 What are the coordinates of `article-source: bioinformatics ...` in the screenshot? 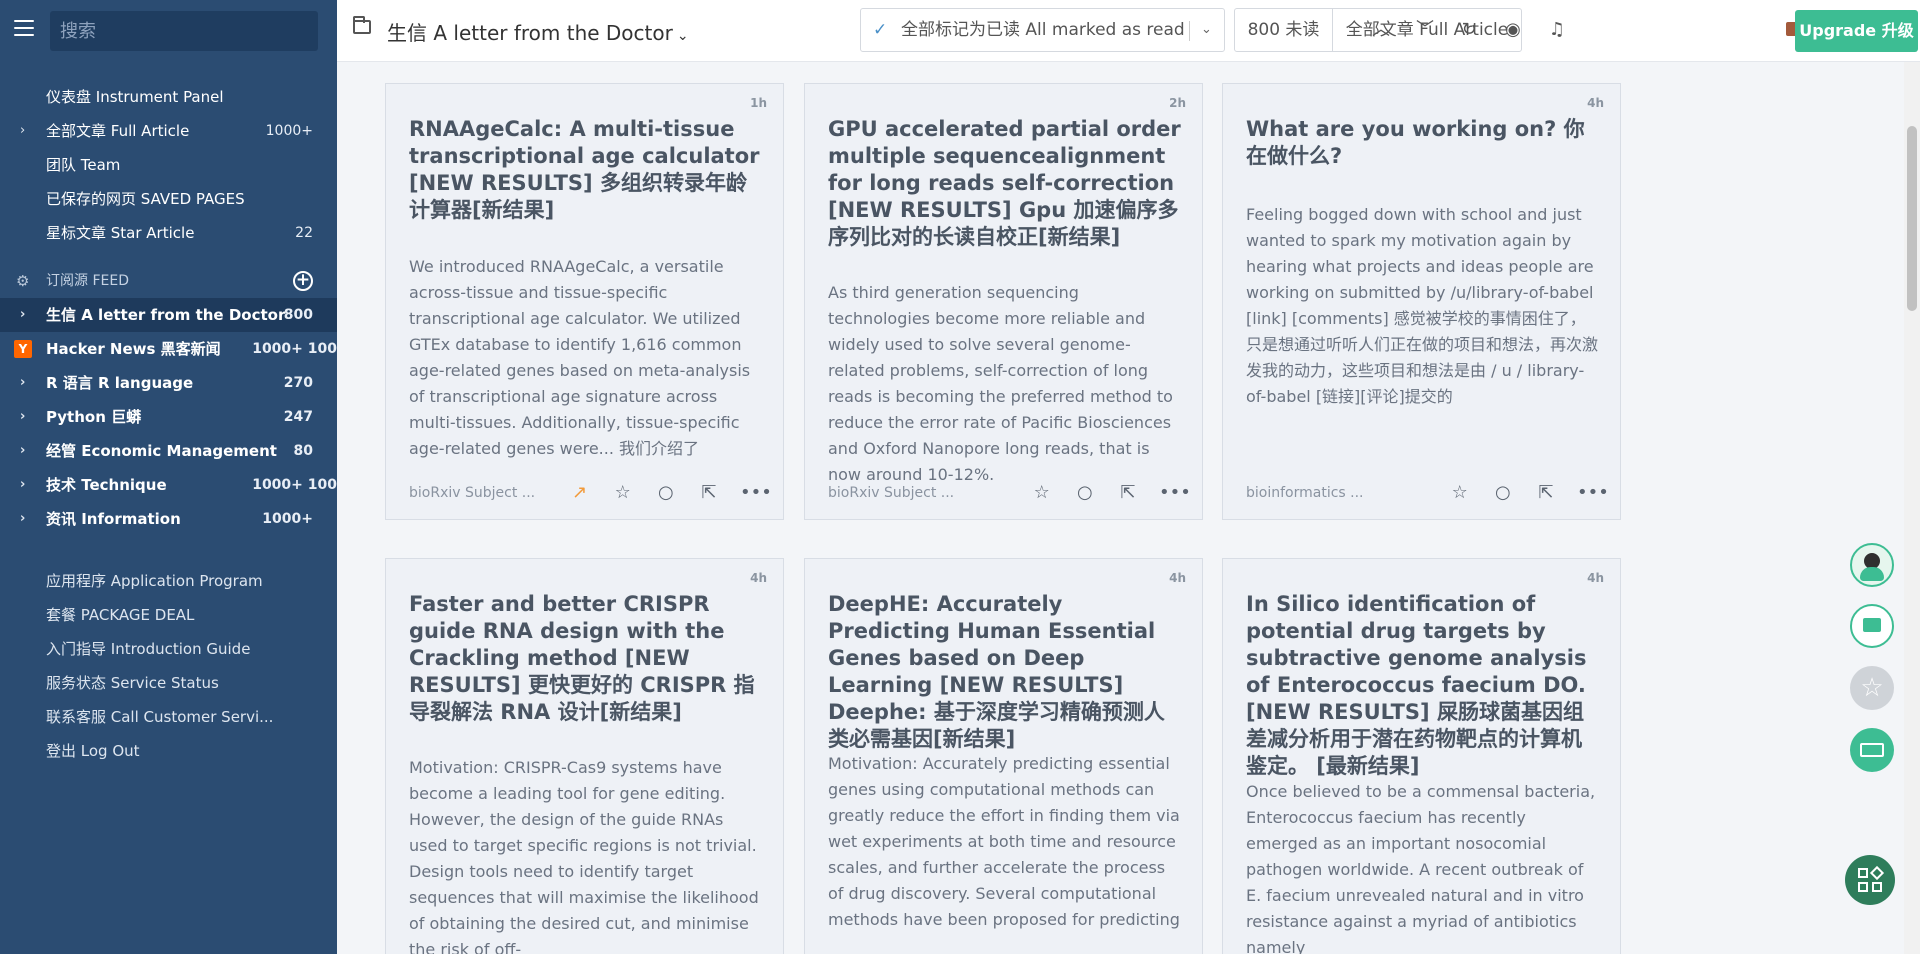 It's located at (1305, 493).